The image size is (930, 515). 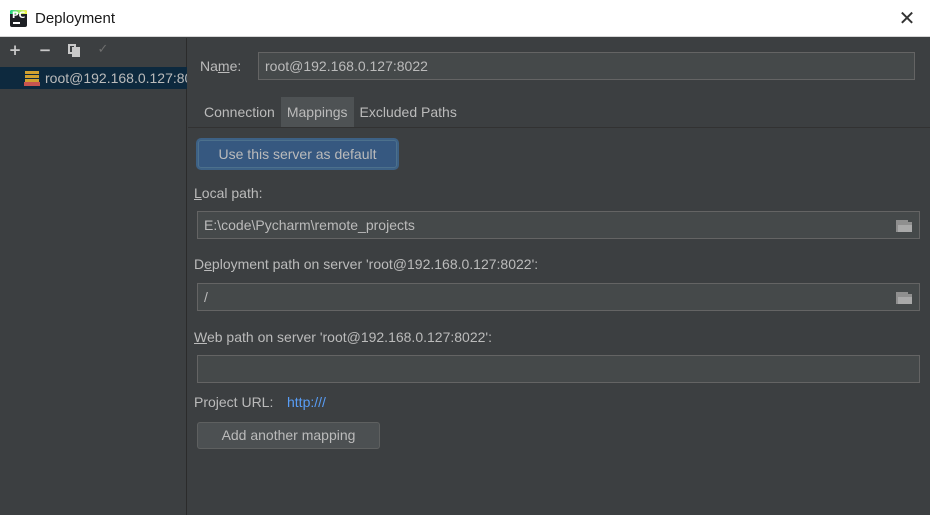 What do you see at coordinates (15, 50) in the screenshot?
I see `add-icon: +` at bounding box center [15, 50].